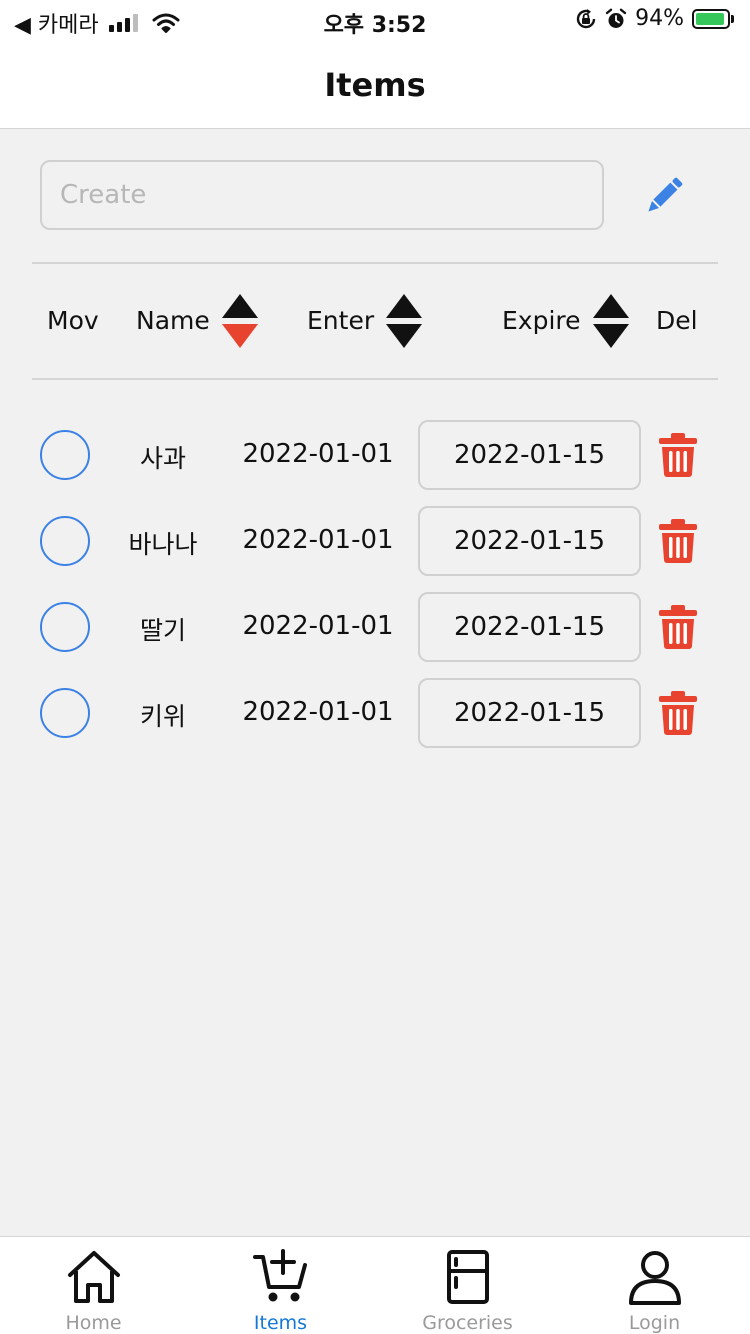 The width and height of the screenshot is (750, 1334). What do you see at coordinates (240, 321) in the screenshot?
I see `sort-name-icon` at bounding box center [240, 321].